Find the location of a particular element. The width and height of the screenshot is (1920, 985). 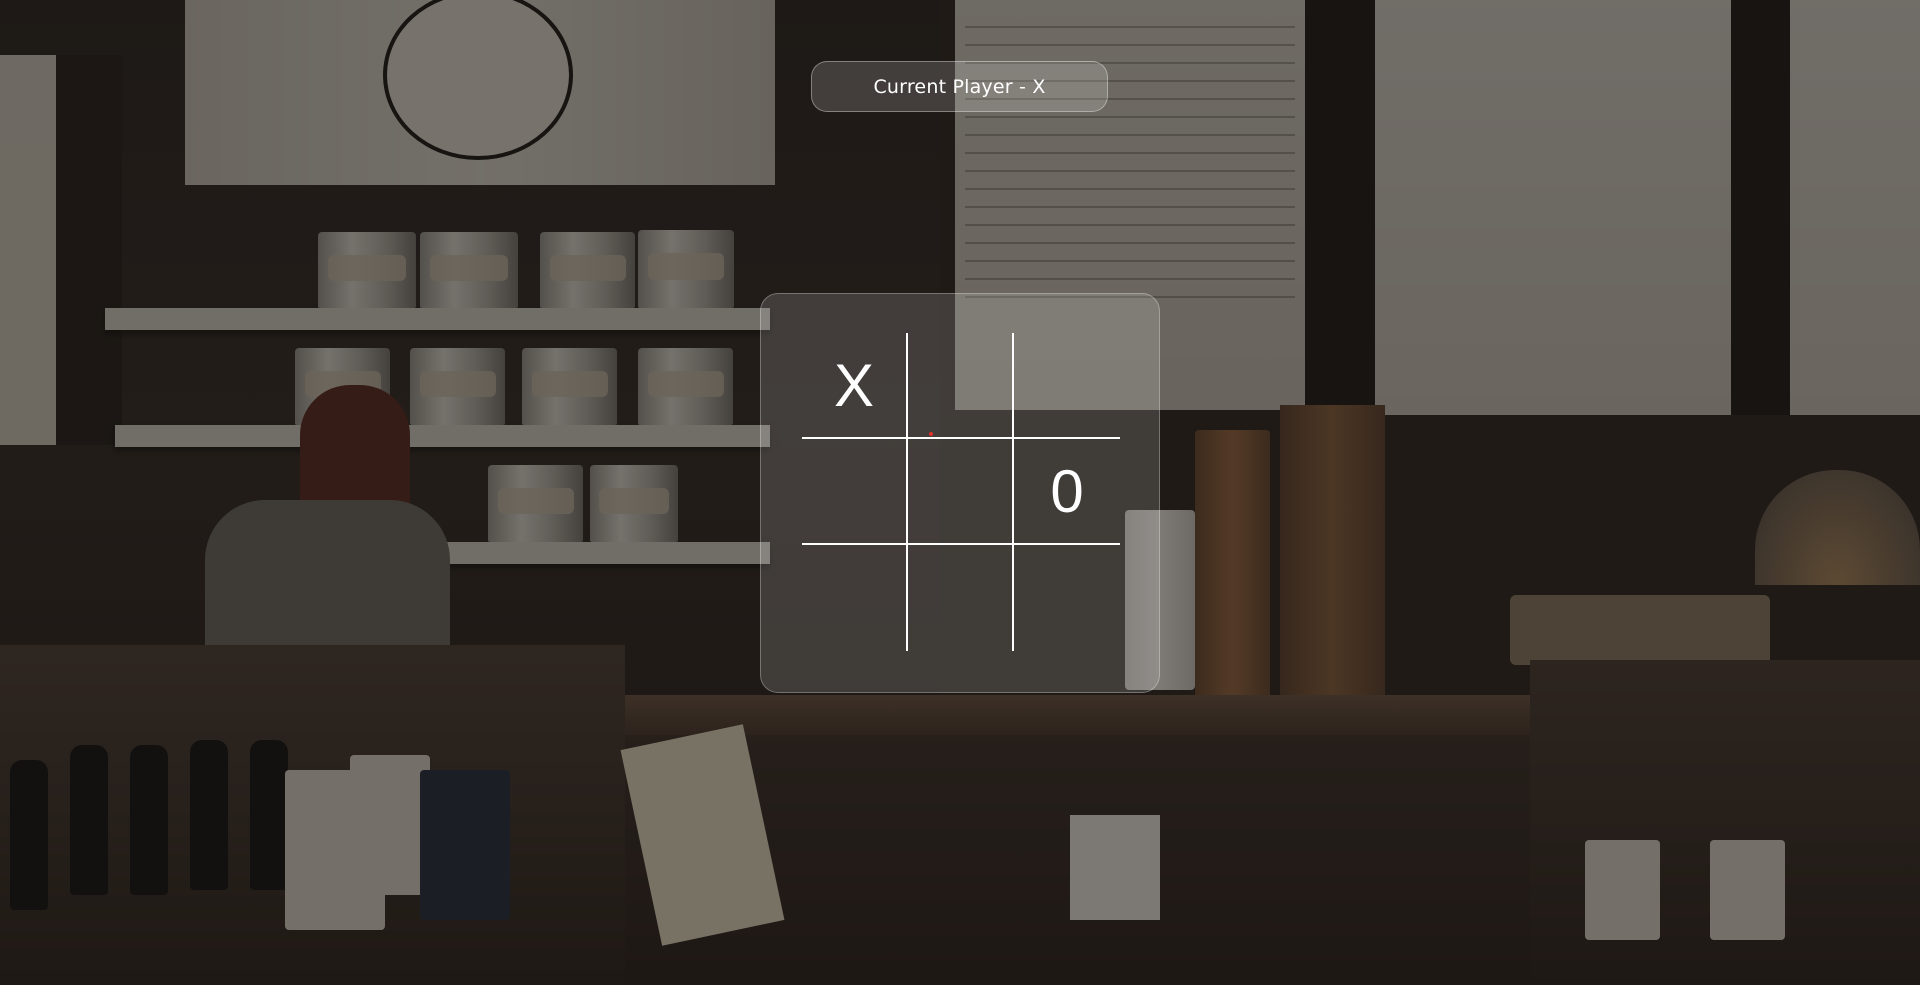

board-cell-6: 0 is located at coordinates (1067, 492).